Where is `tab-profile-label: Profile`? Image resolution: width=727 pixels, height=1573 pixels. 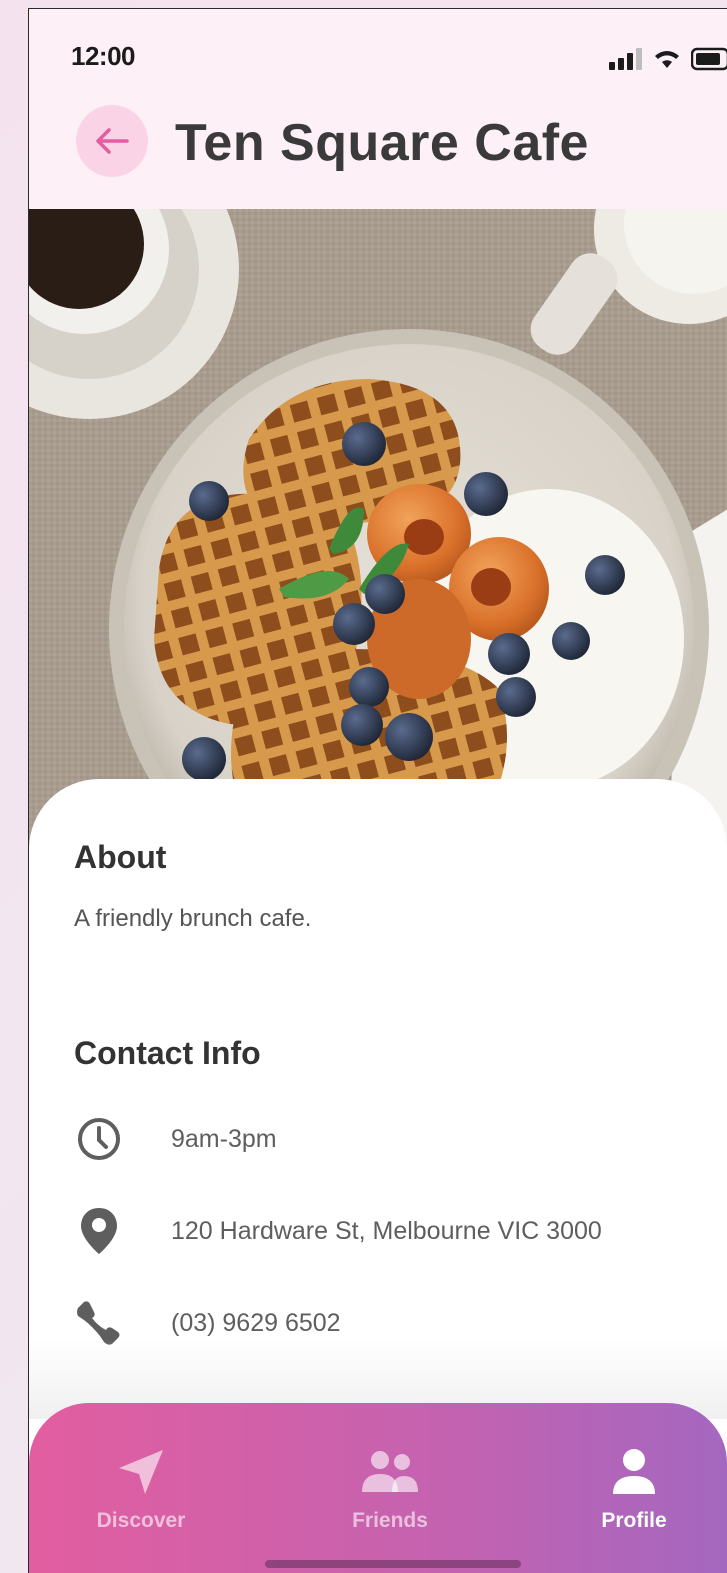
tab-profile-label: Profile is located at coordinates (634, 1520).